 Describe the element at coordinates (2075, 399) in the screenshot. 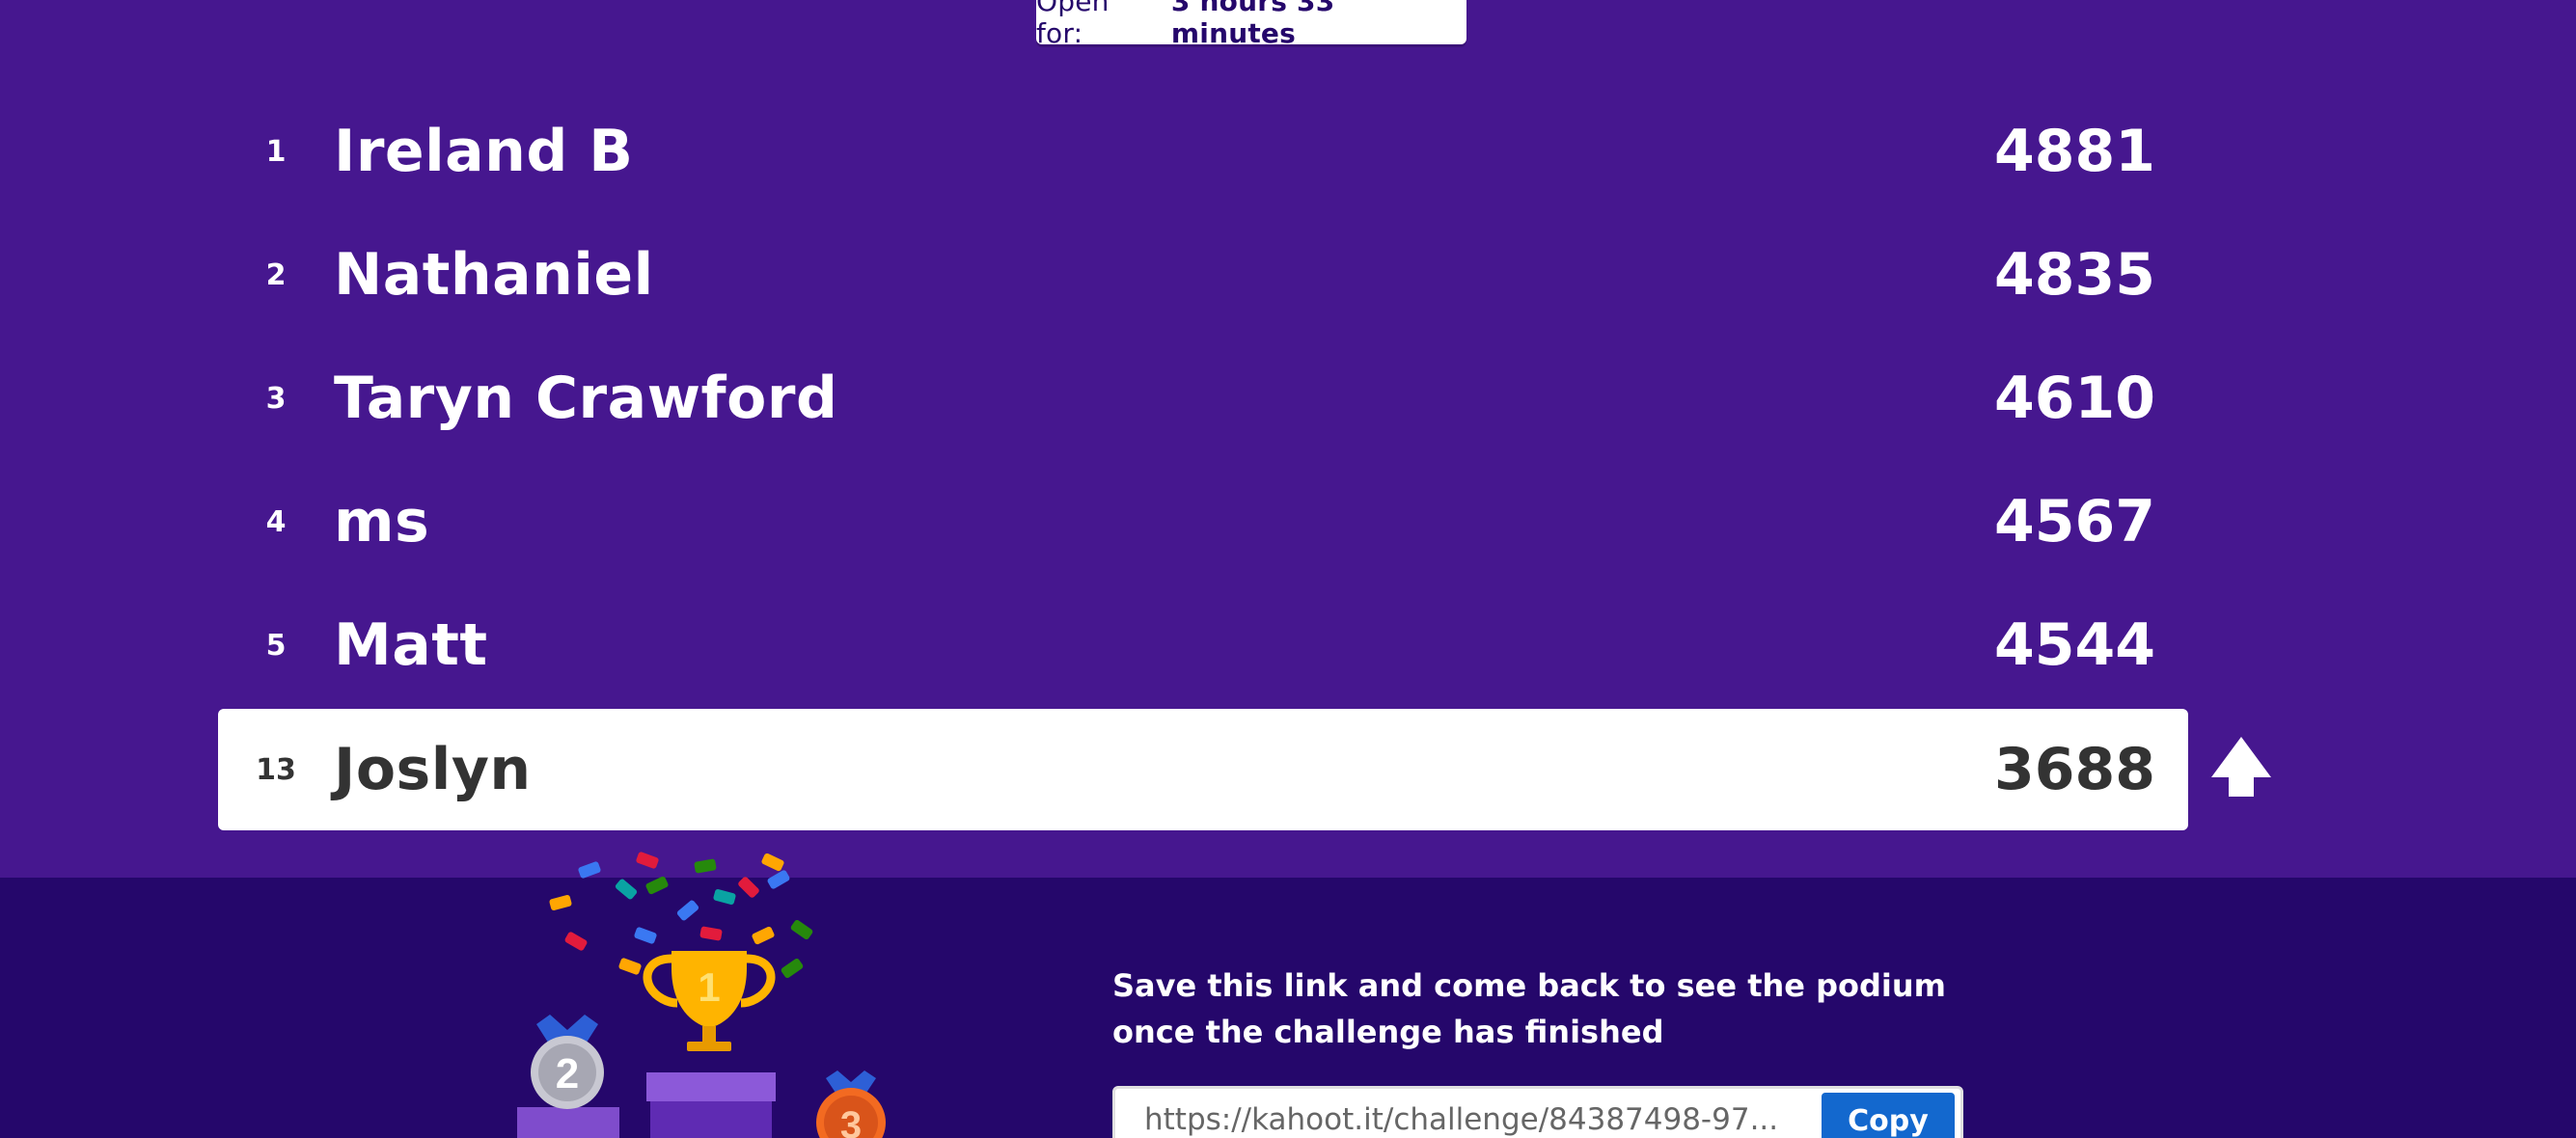

I see `row-score: 4610` at that location.